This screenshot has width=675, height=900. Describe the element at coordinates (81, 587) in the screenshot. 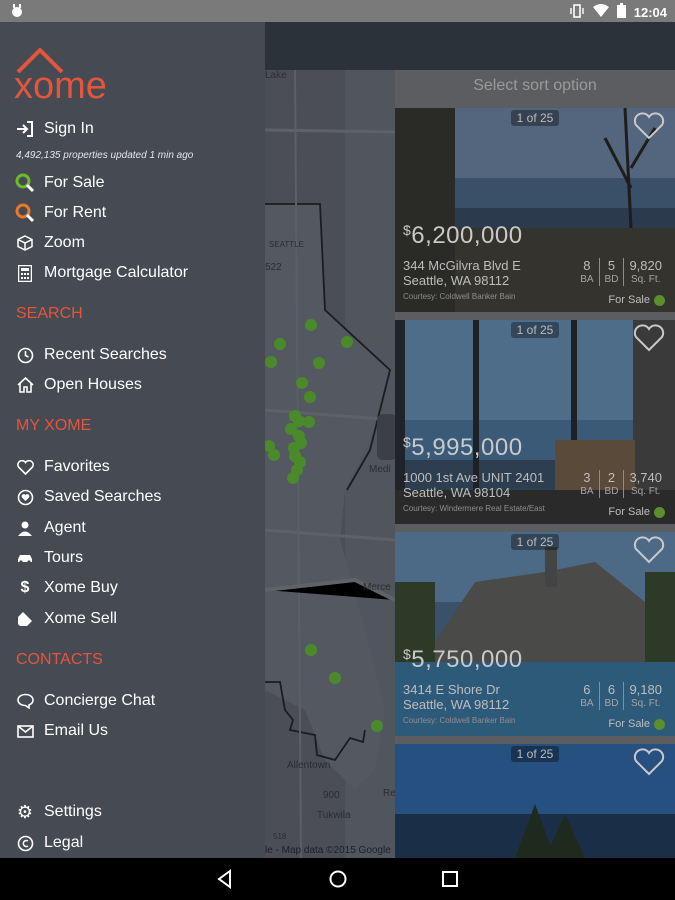

I see `menu-label: Xome Buy` at that location.